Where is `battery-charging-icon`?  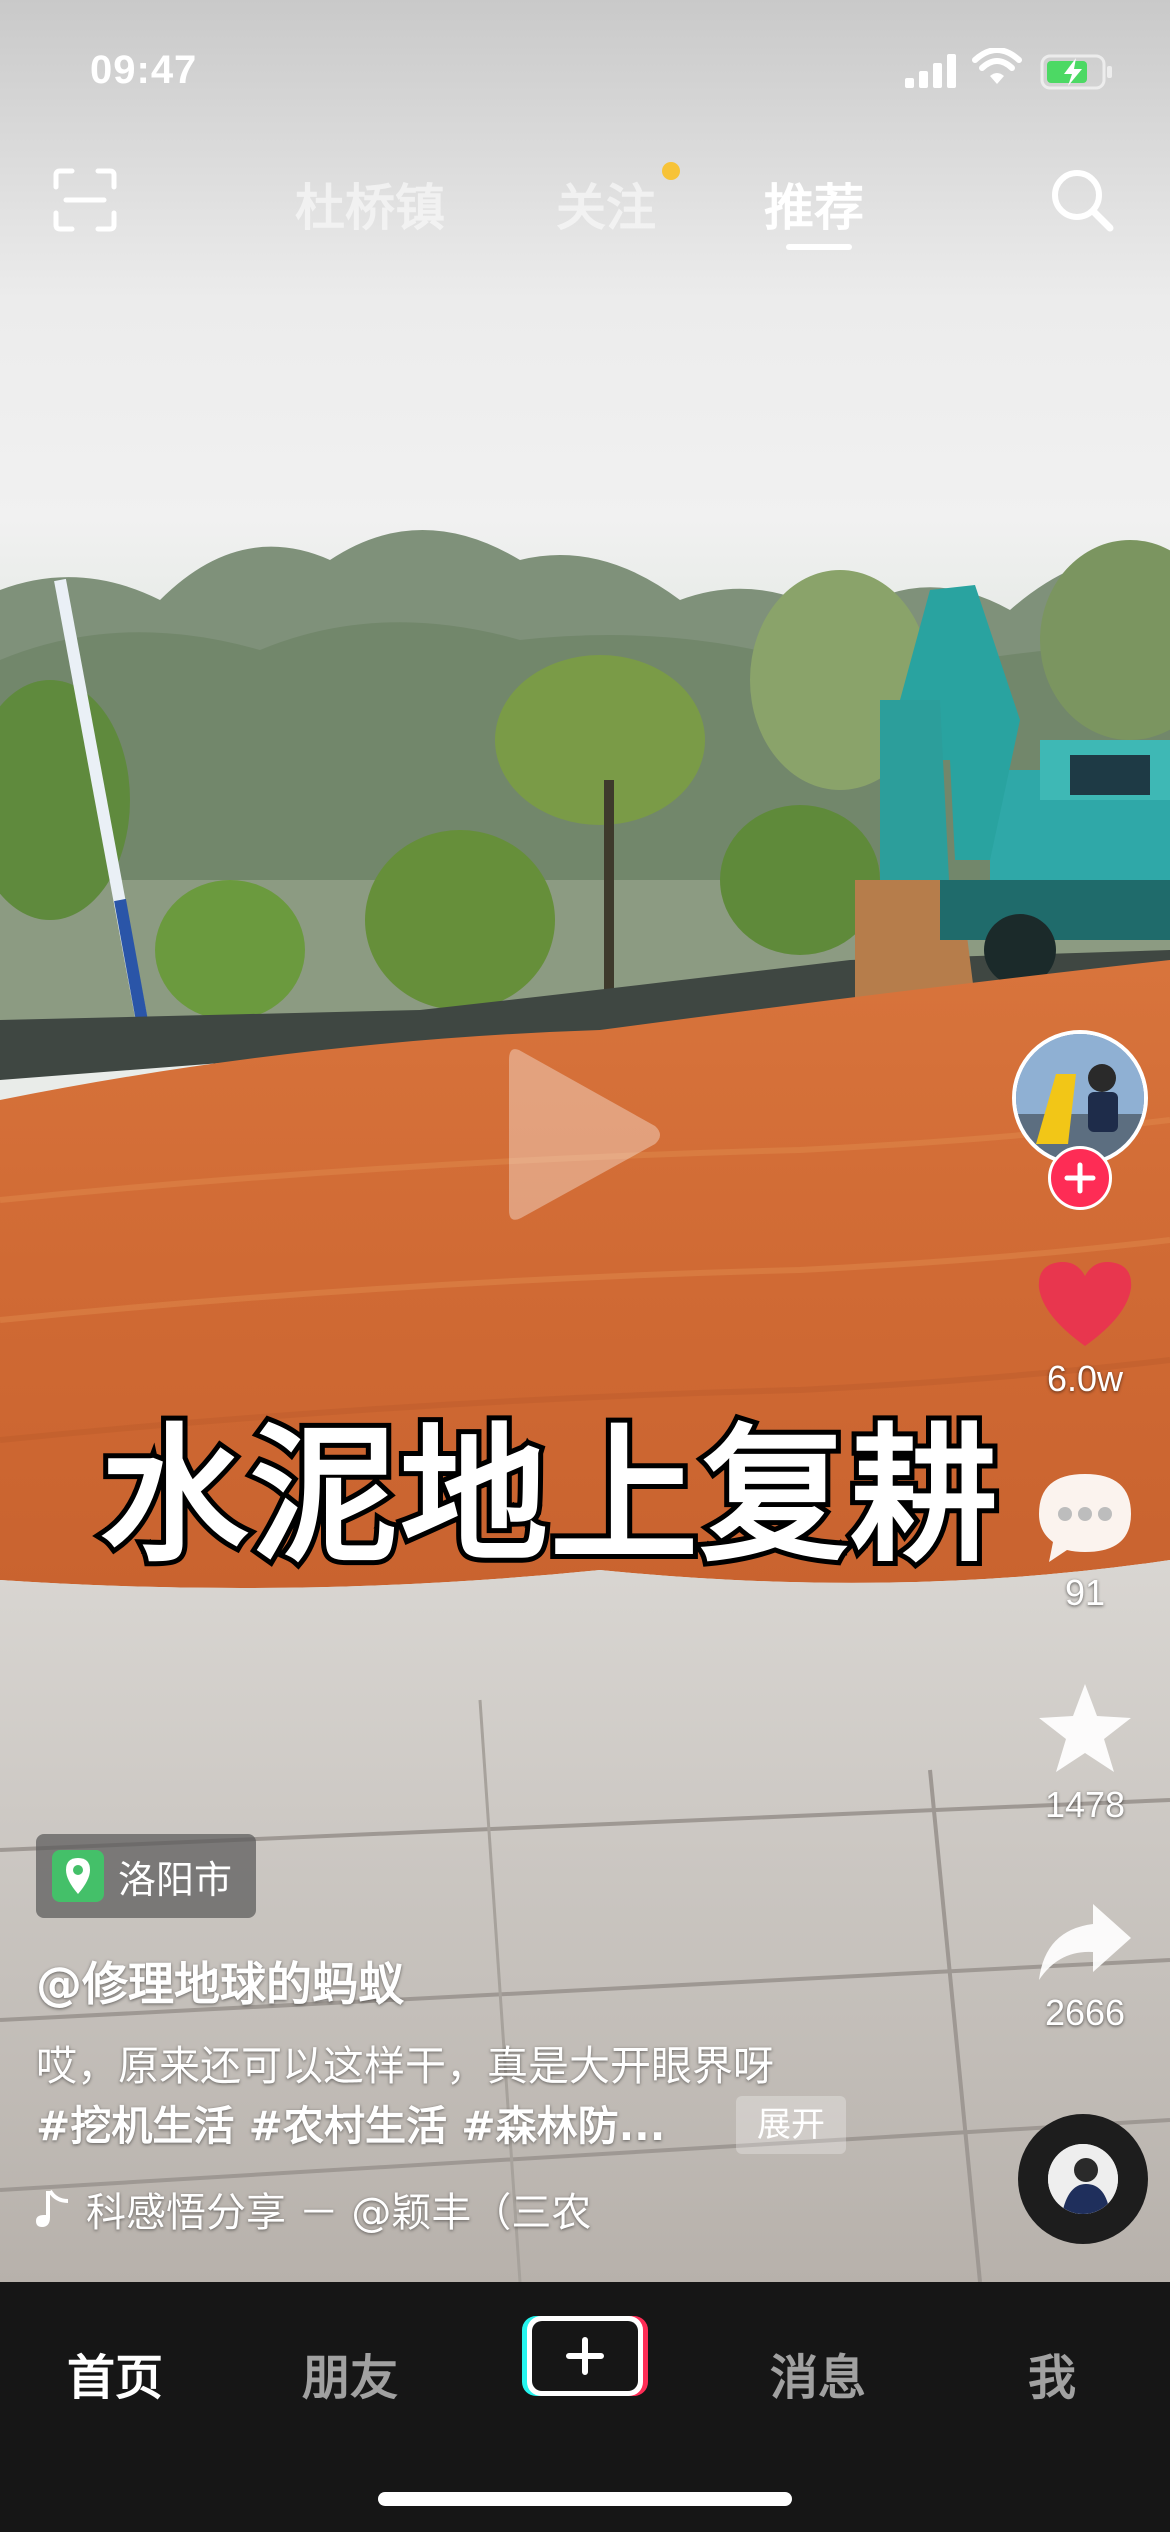 battery-charging-icon is located at coordinates (1076, 72).